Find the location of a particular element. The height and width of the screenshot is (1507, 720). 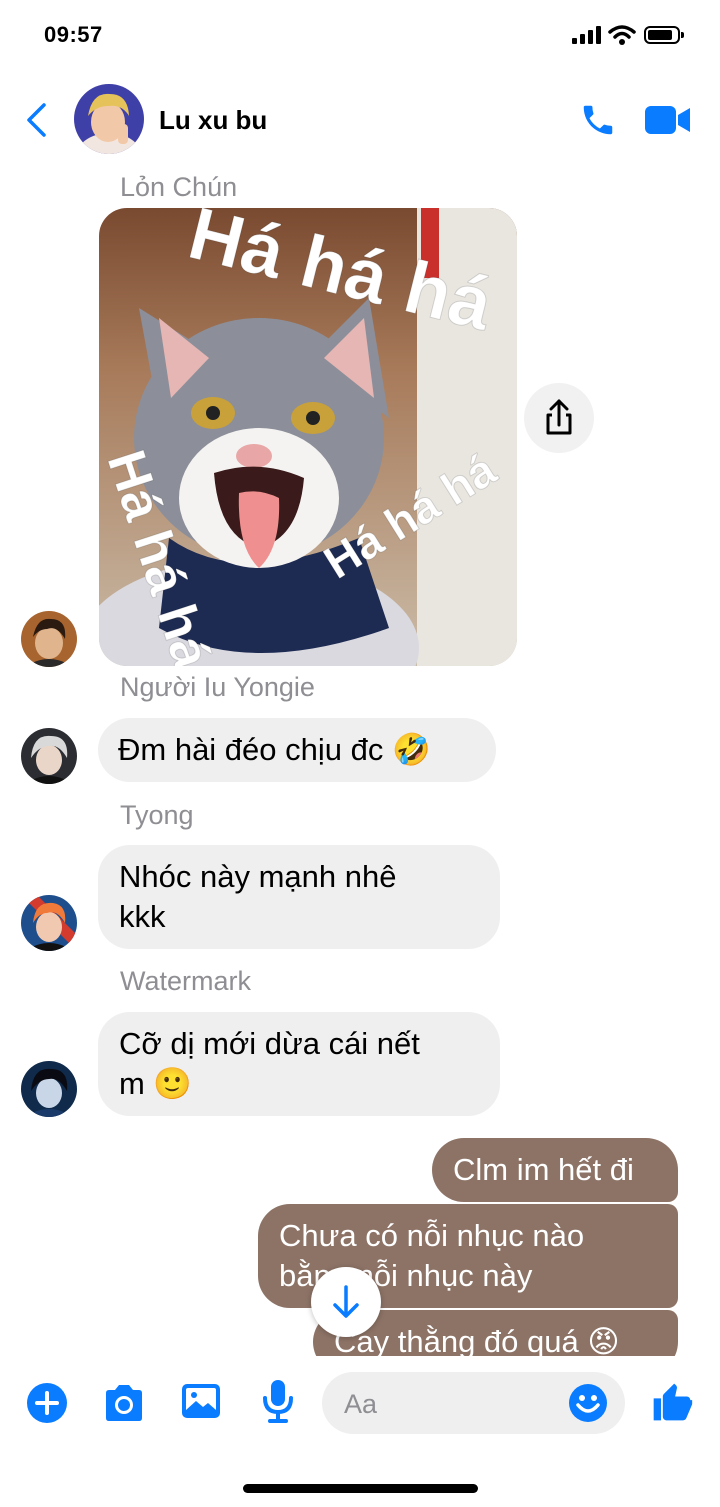

back-chevron-icon is located at coordinates (37, 120).